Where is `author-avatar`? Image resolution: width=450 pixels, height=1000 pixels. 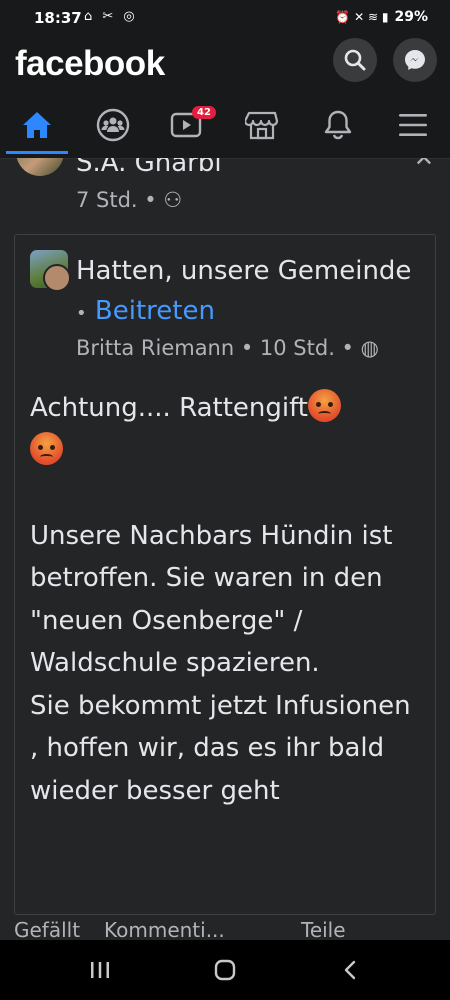
author-avatar is located at coordinates (40, 167).